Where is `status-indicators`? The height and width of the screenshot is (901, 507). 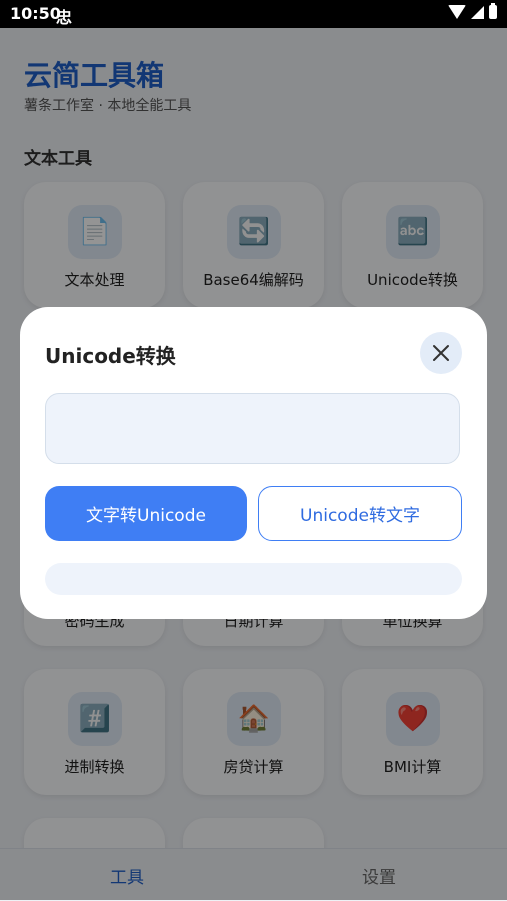
status-indicators is located at coordinates (472, 11).